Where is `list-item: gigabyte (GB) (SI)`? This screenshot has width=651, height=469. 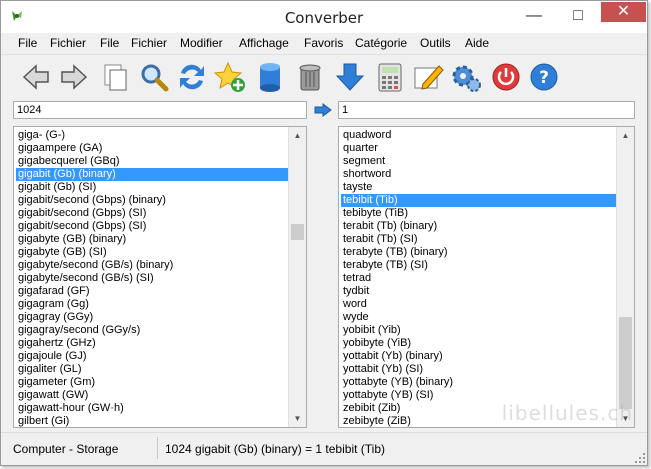
list-item: gigabyte (GB) (SI) is located at coordinates (152, 252).